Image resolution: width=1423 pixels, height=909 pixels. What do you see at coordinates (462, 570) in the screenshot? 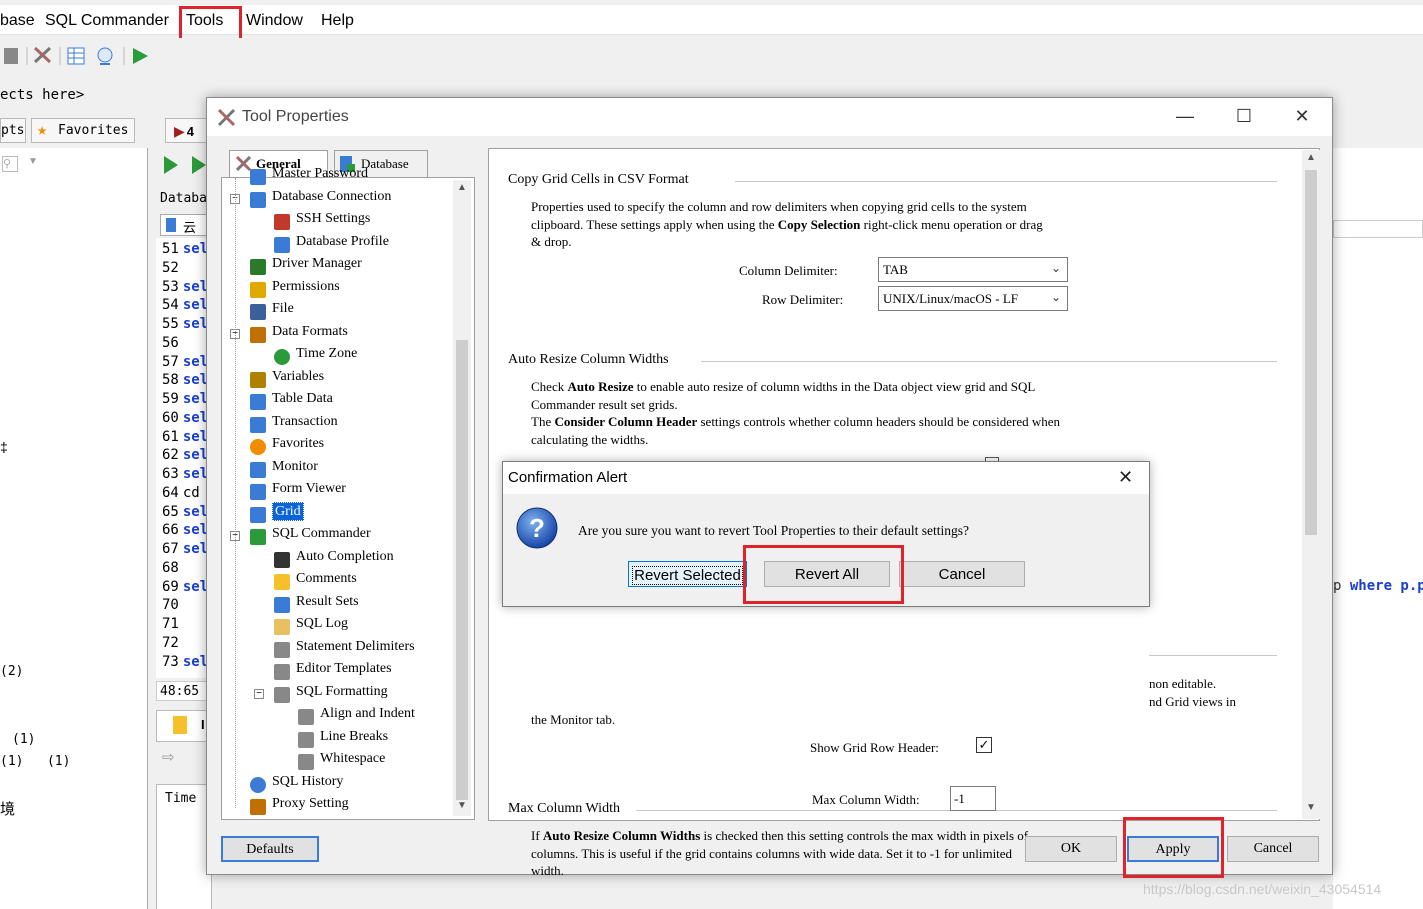
I see `tree-scroll-thumb` at bounding box center [462, 570].